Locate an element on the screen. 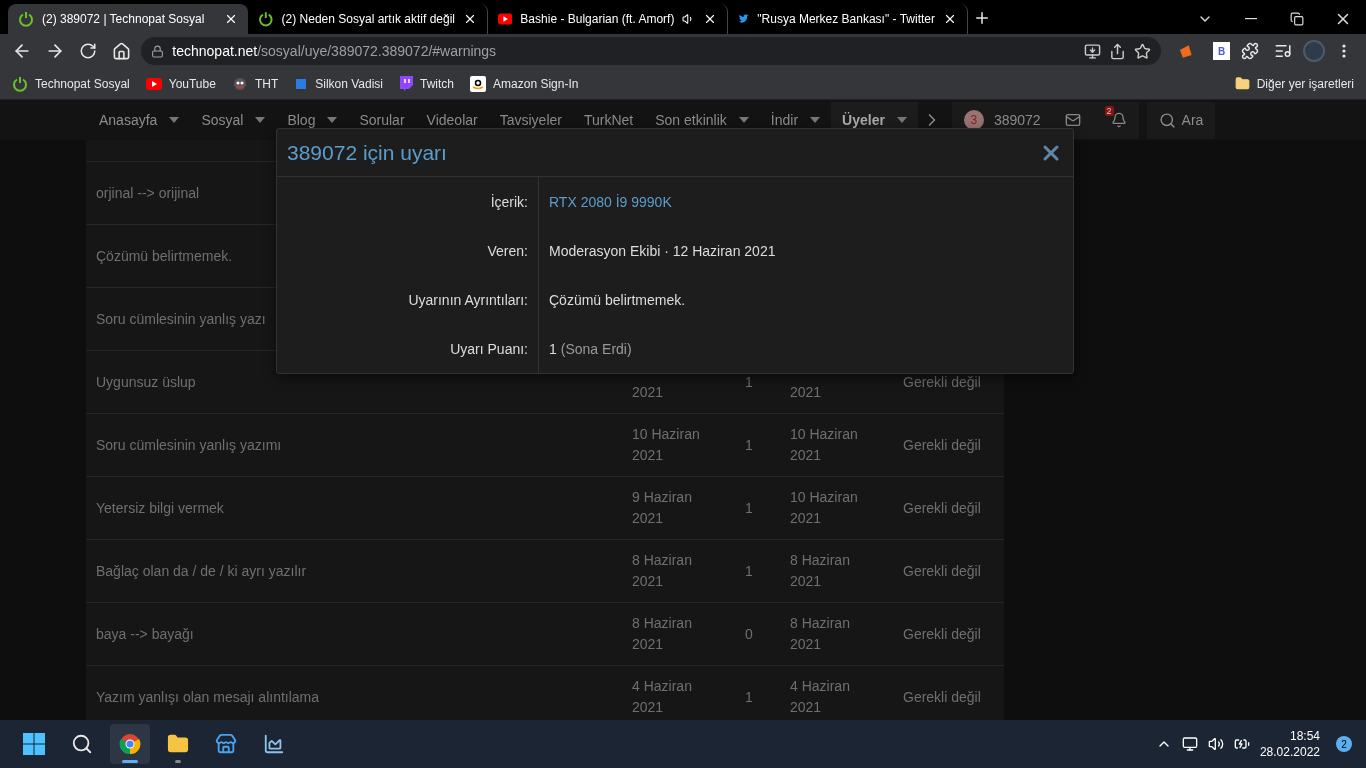 This screenshot has width=1366, height=768. bookmark-star-icon is located at coordinates (1143, 51).